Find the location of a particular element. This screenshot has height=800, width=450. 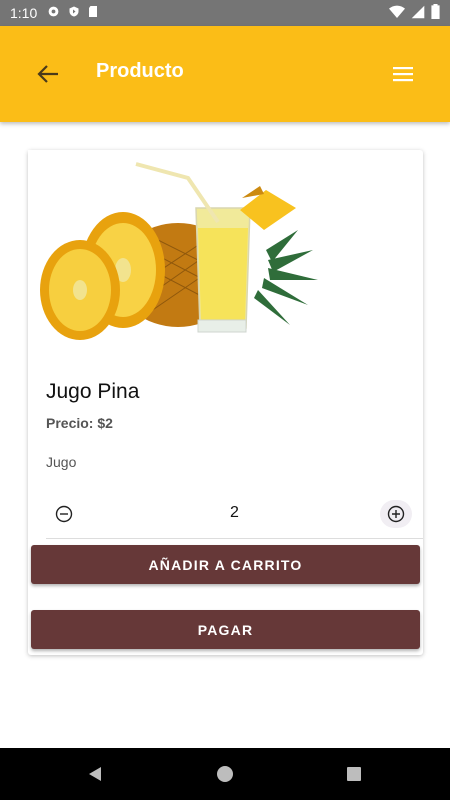

app-bar: Producto is located at coordinates (225, 74).